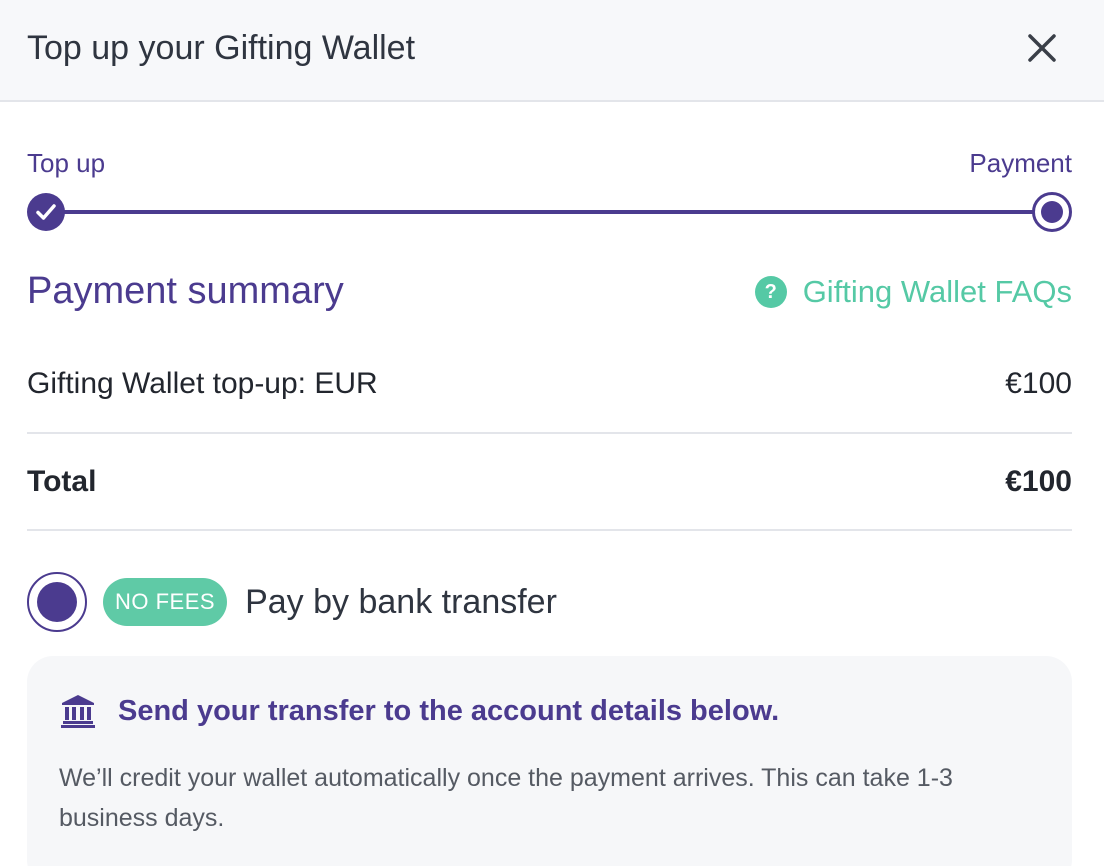  I want to click on close-icon, so click(1042, 48).